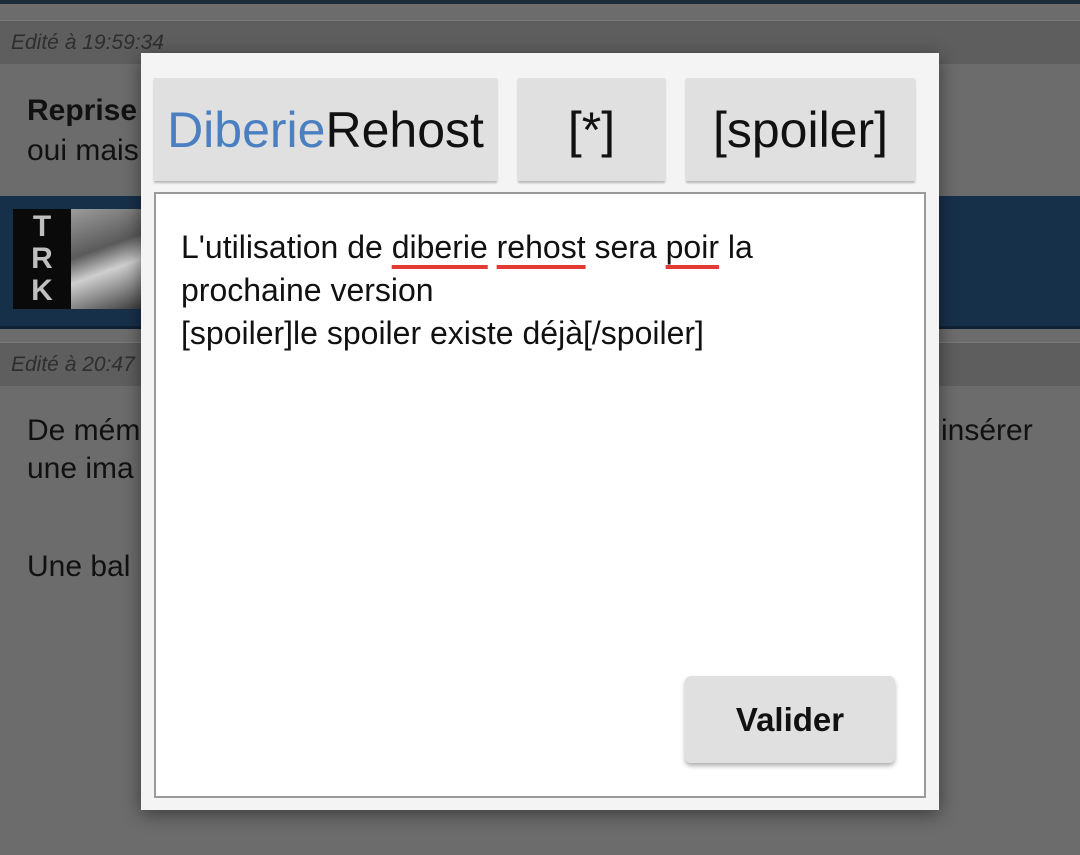  Describe the element at coordinates (800, 129) in the screenshot. I see `spoiler-button: [spoiler]` at that location.